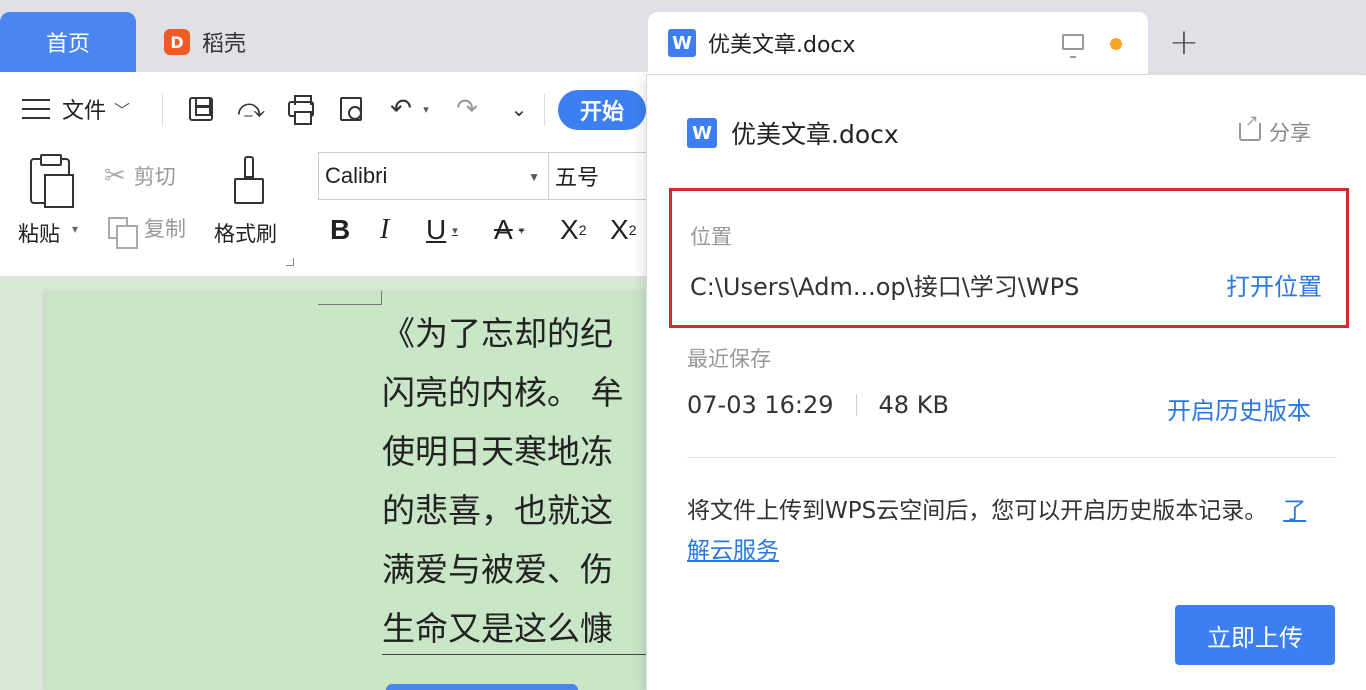 Image resolution: width=1366 pixels, height=690 pixels. I want to click on panel-file-name: 优美文章.docx, so click(815, 134).